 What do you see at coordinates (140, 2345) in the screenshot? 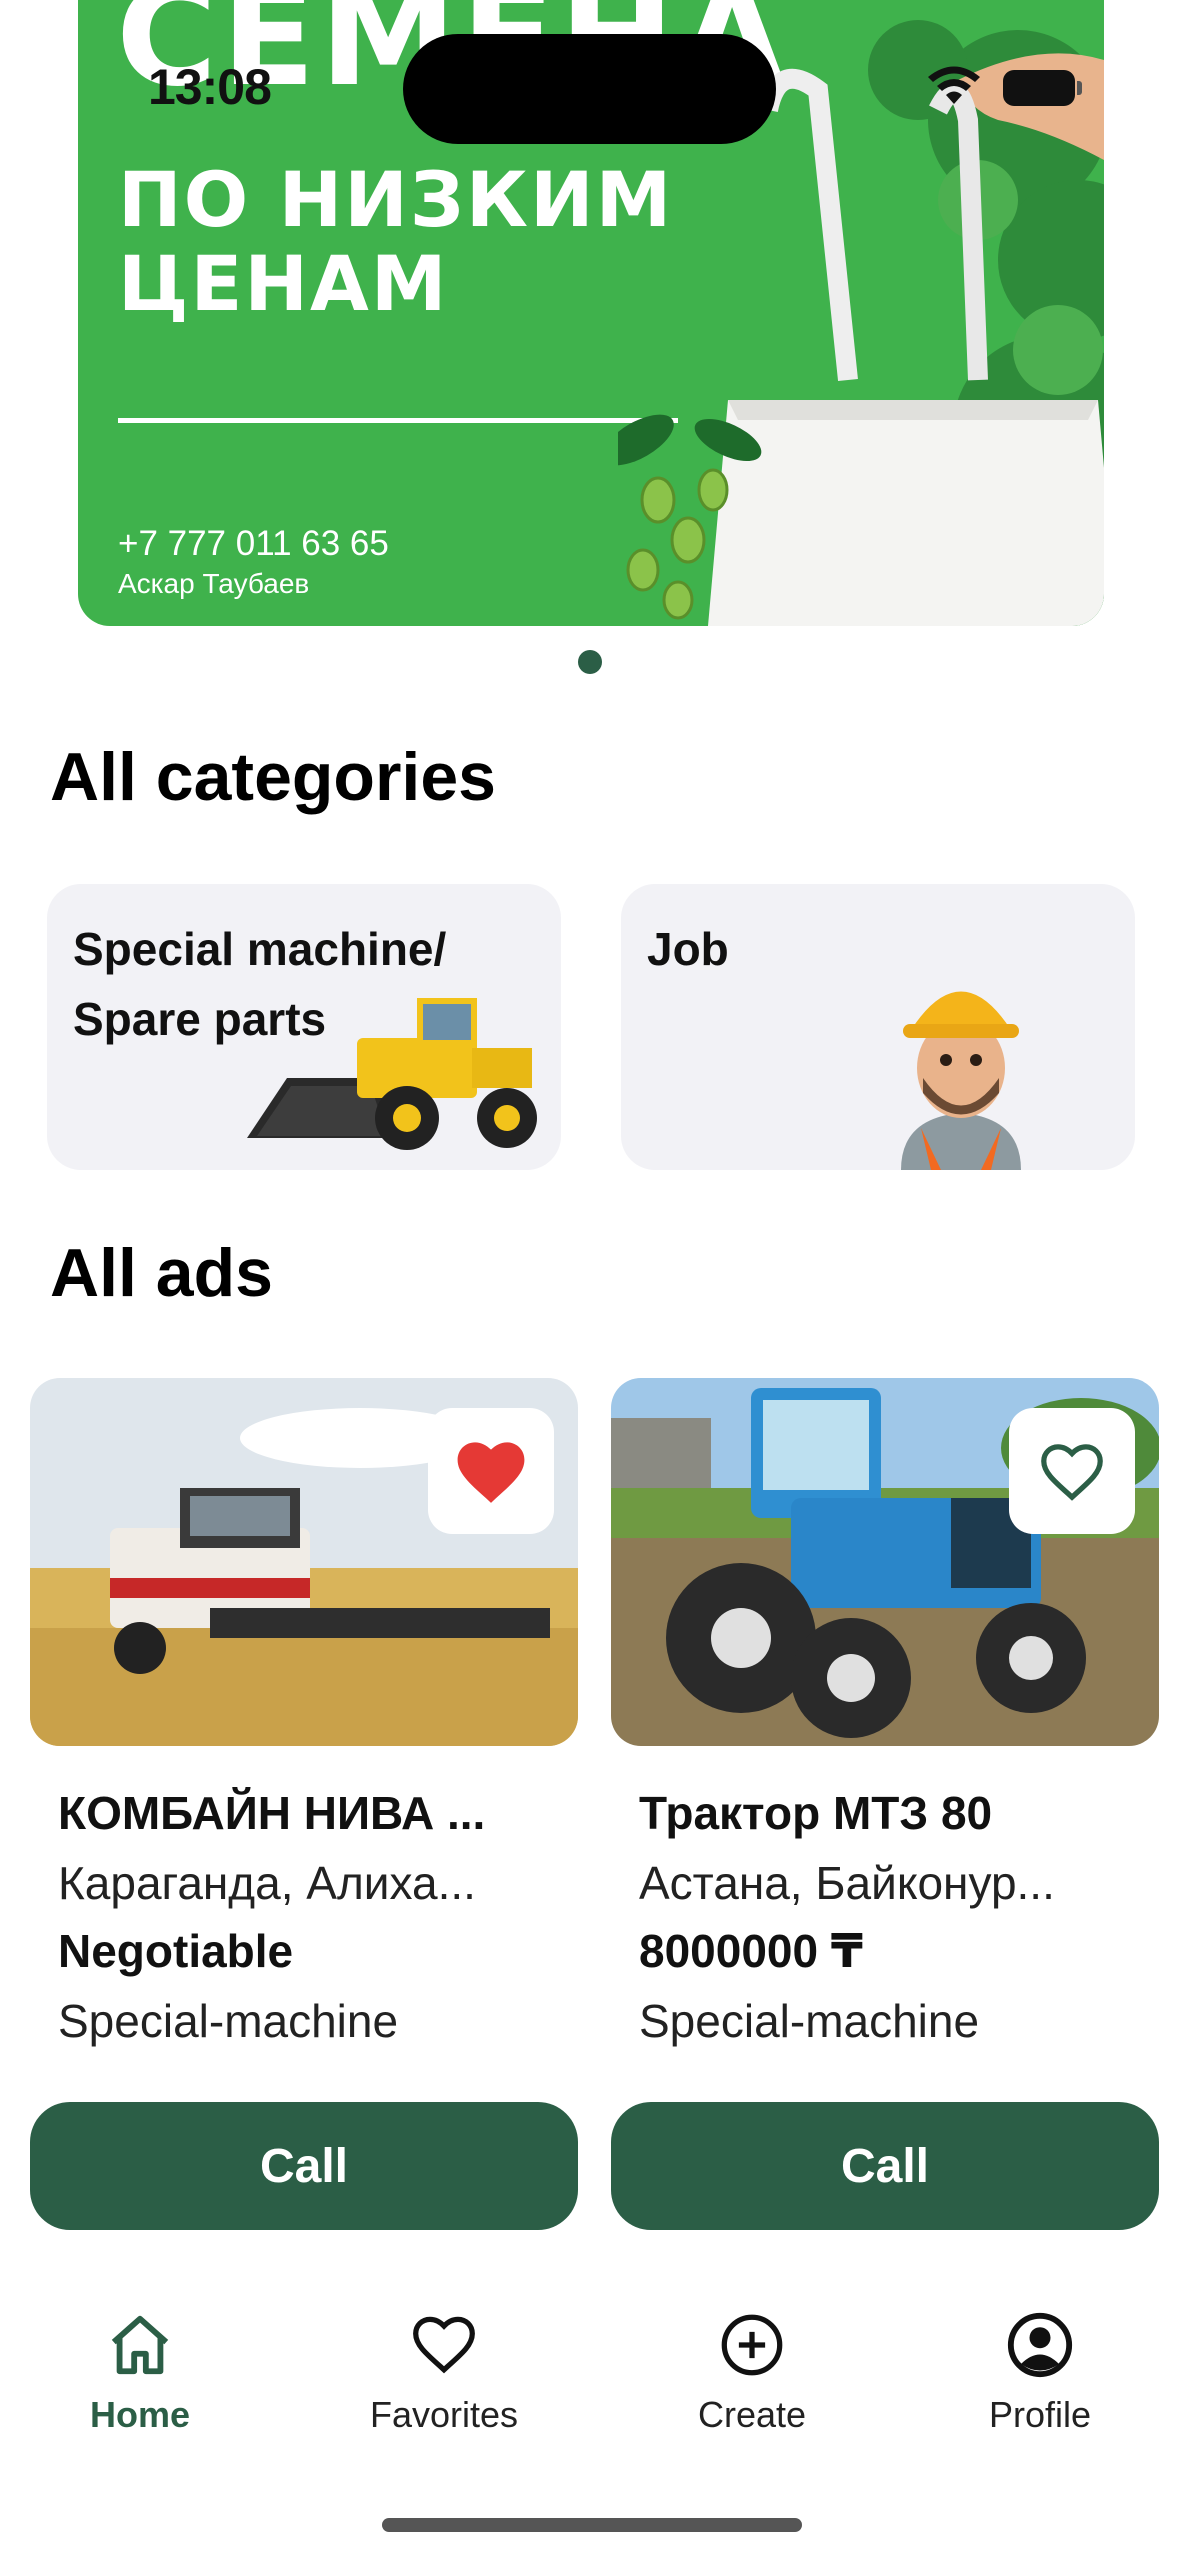
I see `home-icon` at bounding box center [140, 2345].